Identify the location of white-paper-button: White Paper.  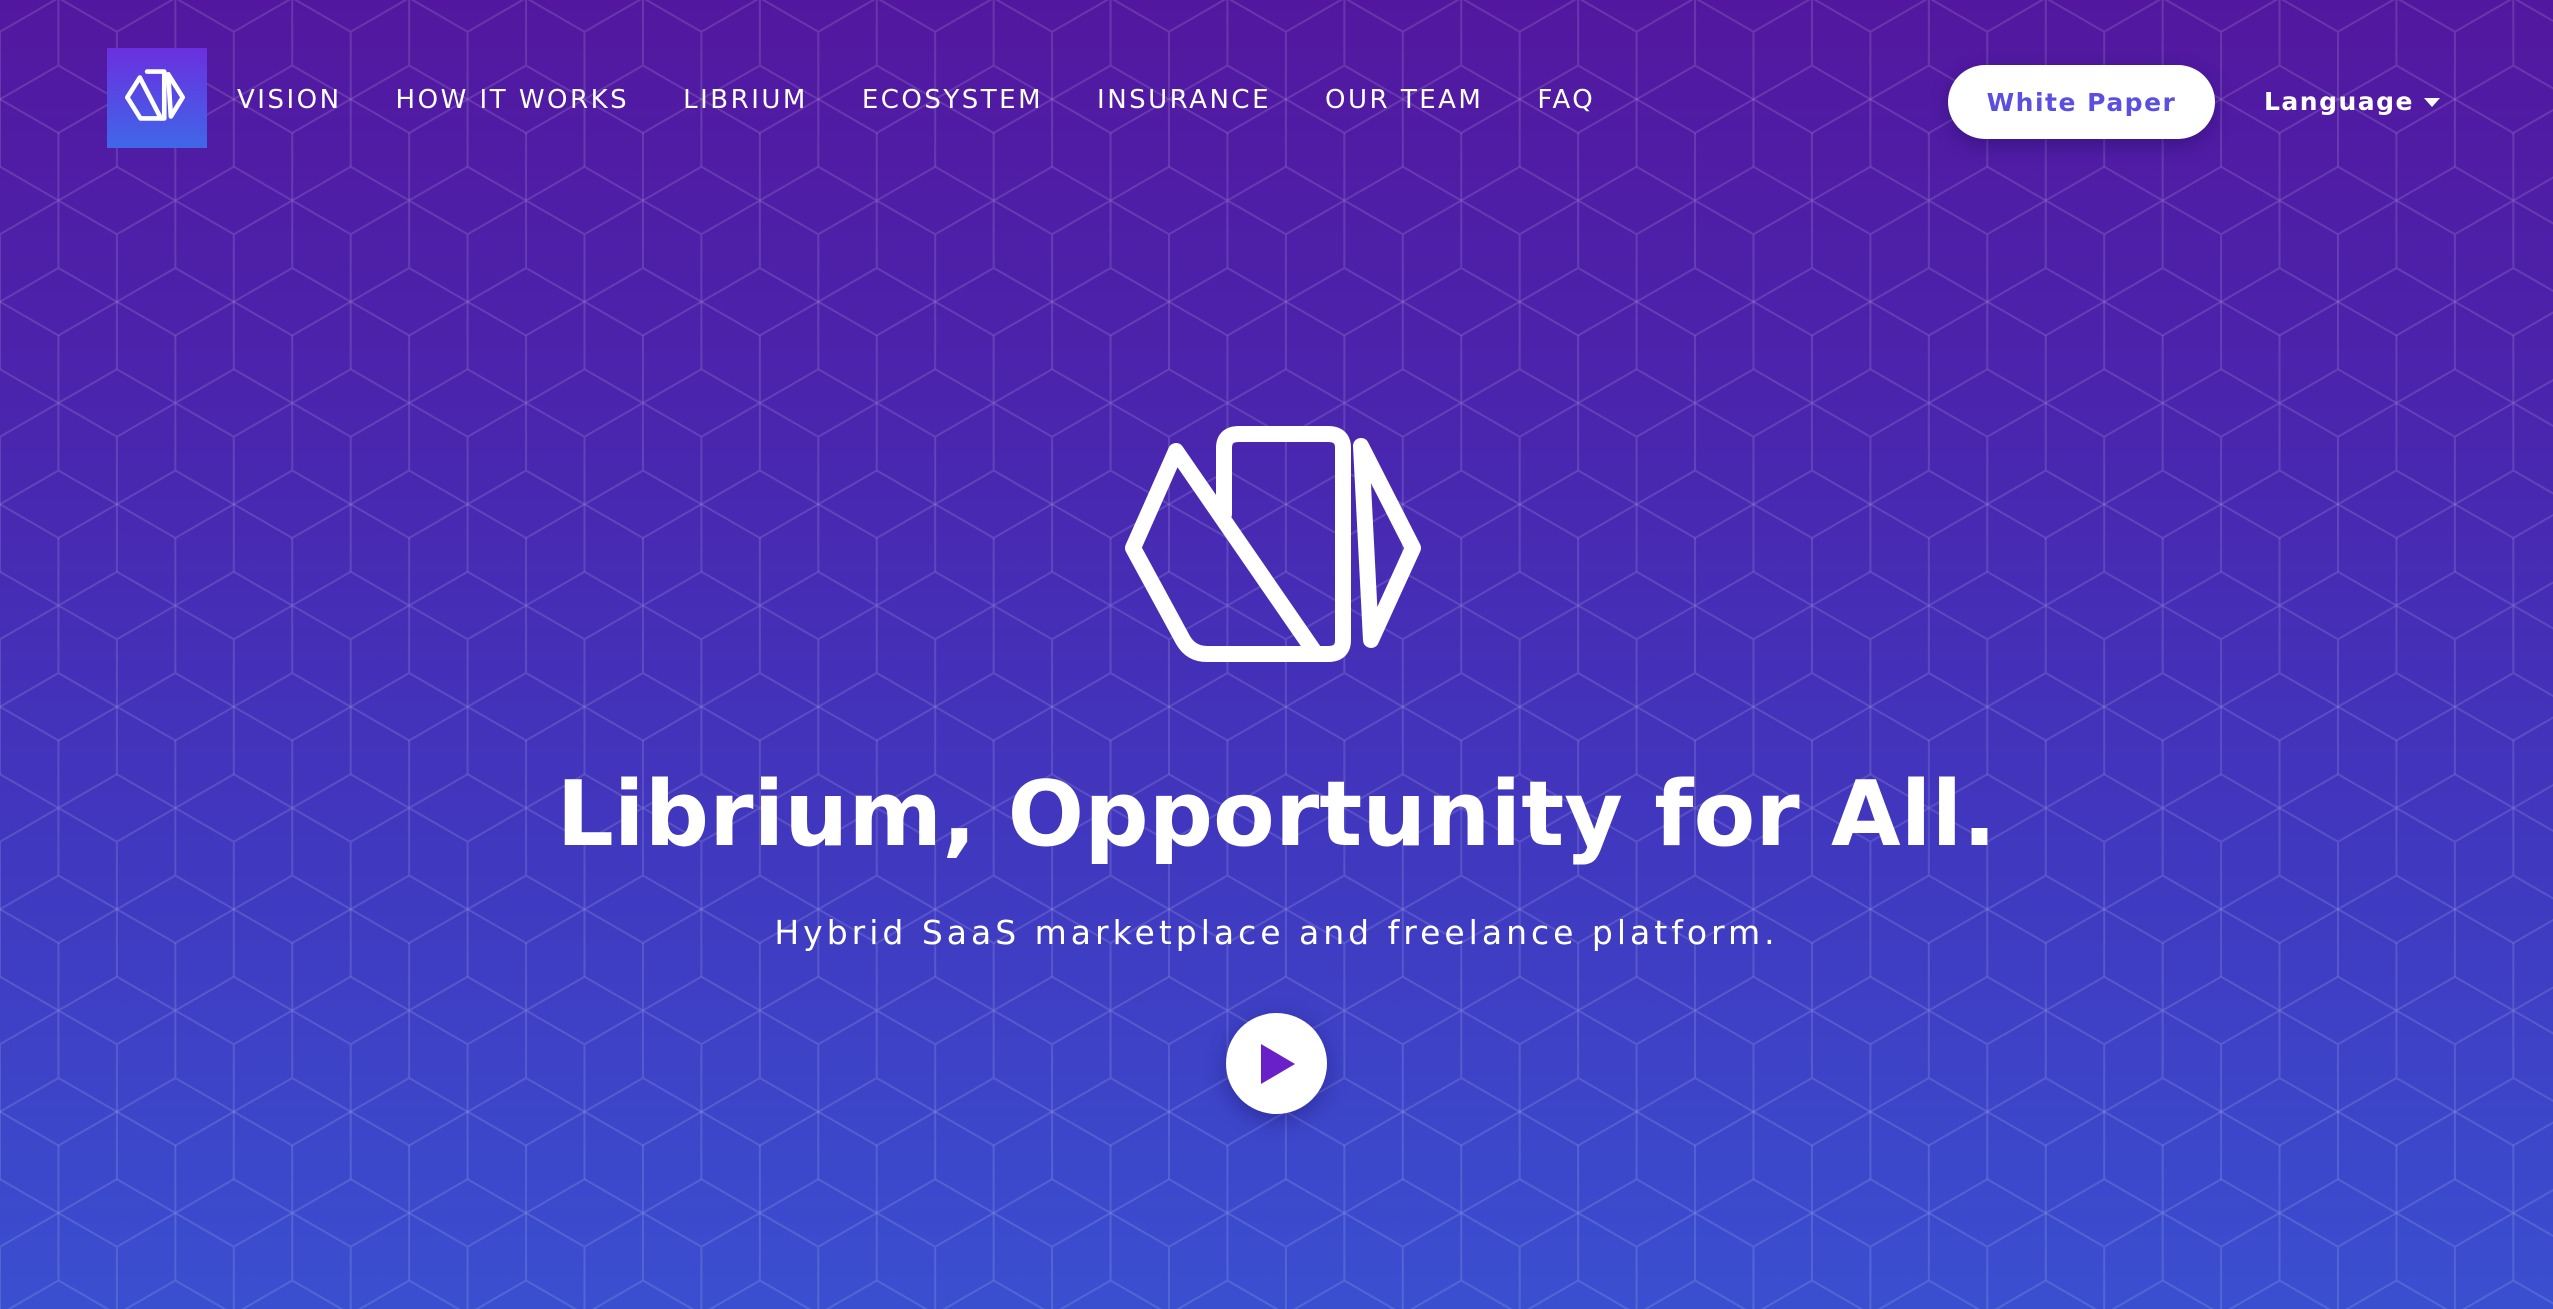
(2081, 102).